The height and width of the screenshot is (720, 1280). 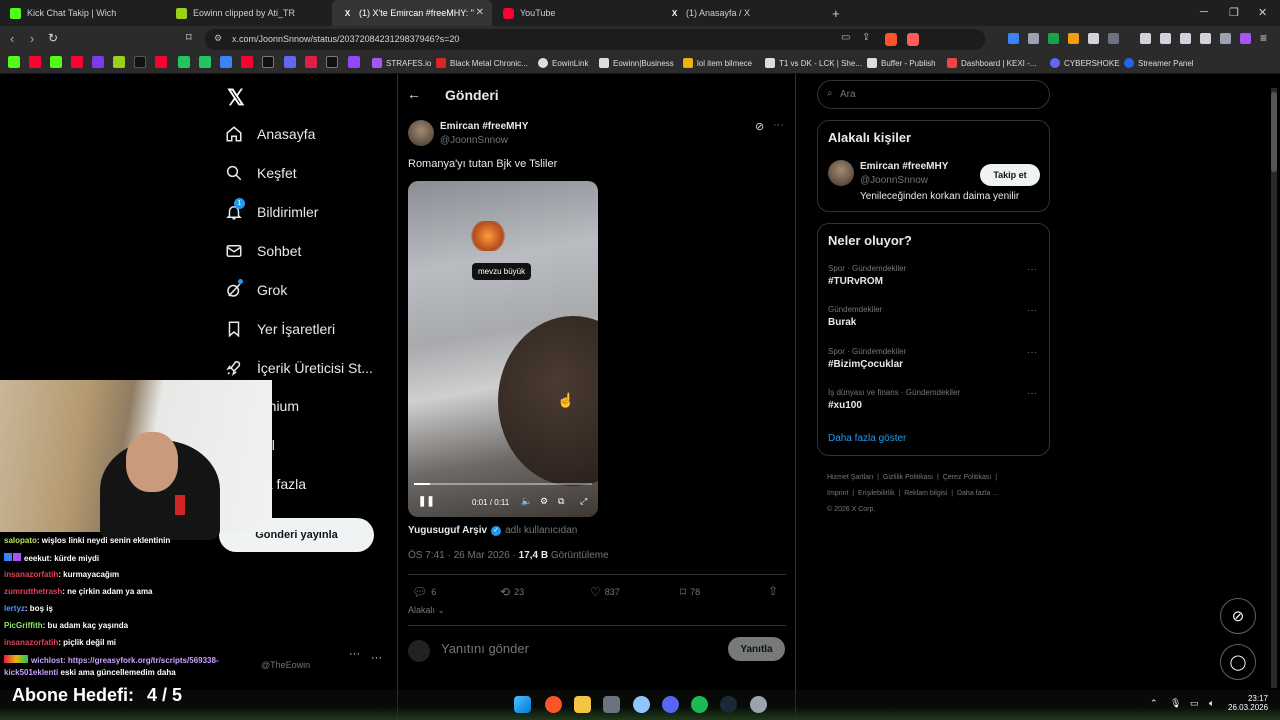 What do you see at coordinates (280, 329) in the screenshot?
I see `sidebar-item-bookmarks: Yer İşaretleri` at bounding box center [280, 329].